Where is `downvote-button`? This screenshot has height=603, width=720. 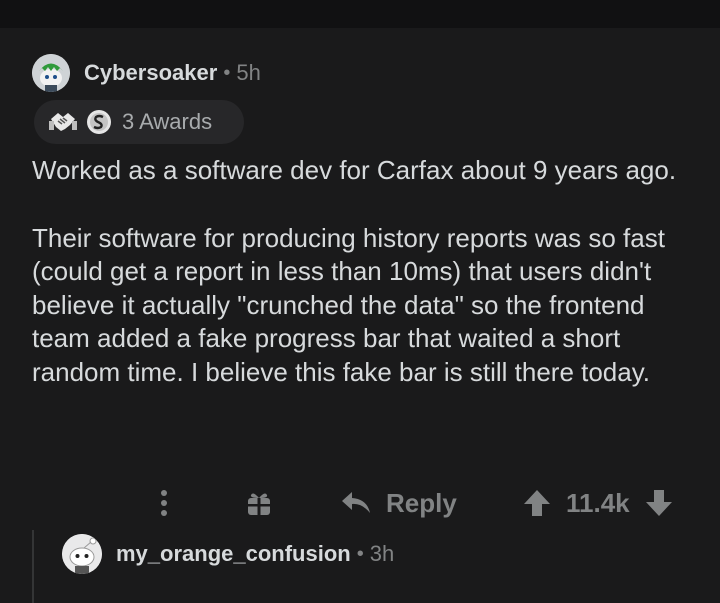
downvote-button is located at coordinates (659, 503).